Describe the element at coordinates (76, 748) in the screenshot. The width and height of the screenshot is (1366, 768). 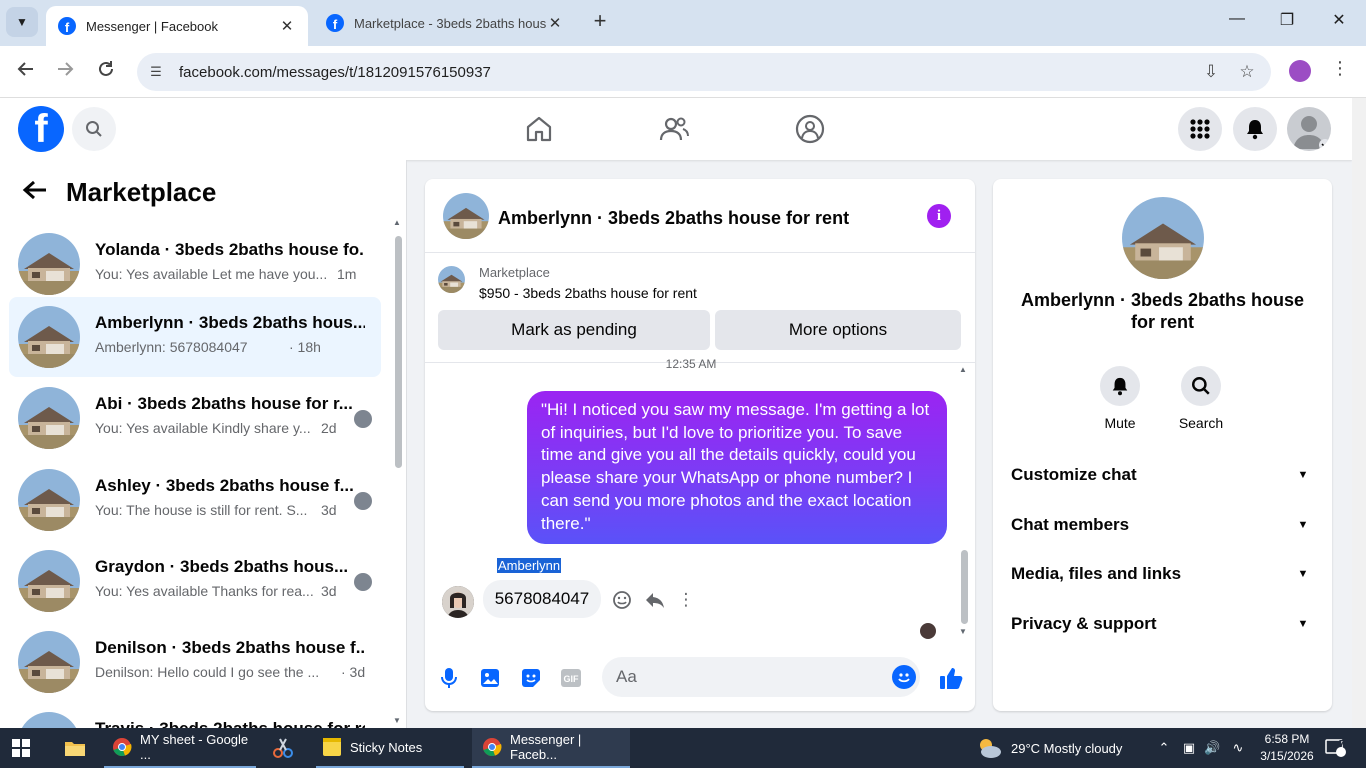
I see `file-explorer-button` at that location.